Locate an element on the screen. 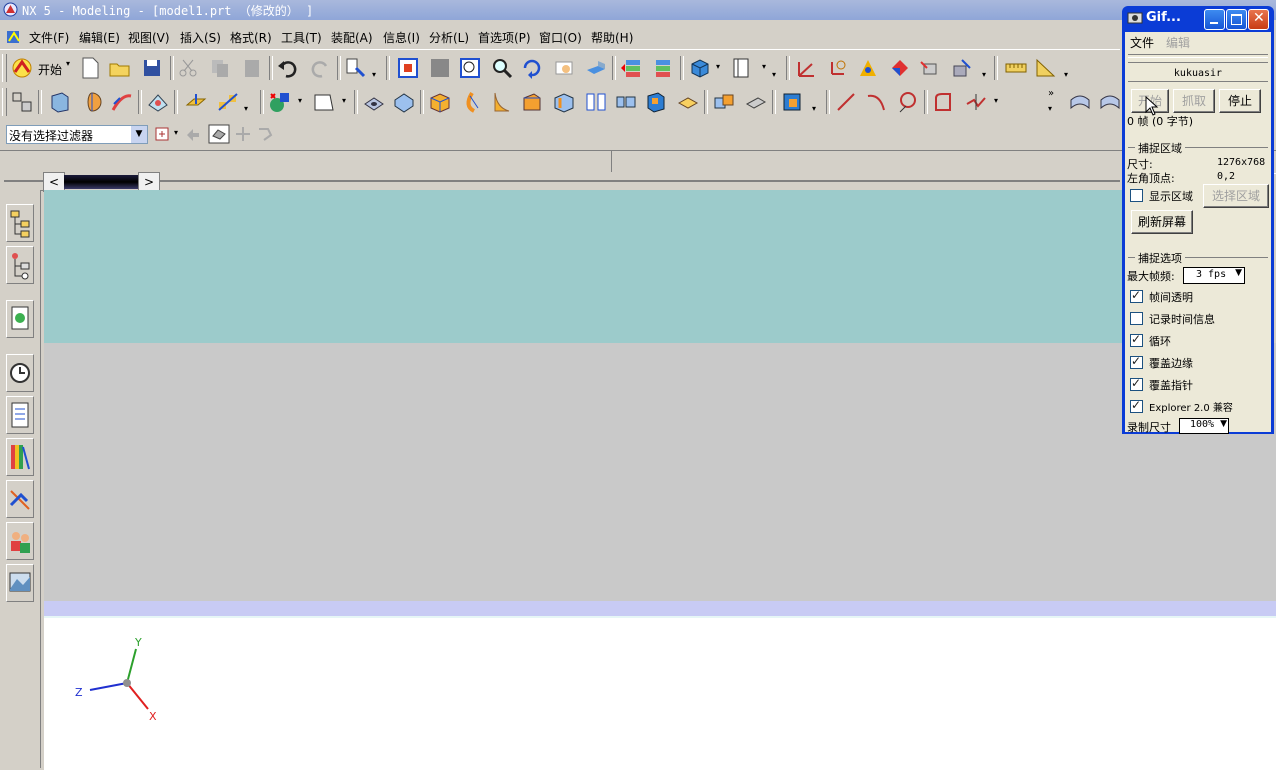 The width and height of the screenshot is (1276, 770). active-tab-thumb is located at coordinates (101, 182).